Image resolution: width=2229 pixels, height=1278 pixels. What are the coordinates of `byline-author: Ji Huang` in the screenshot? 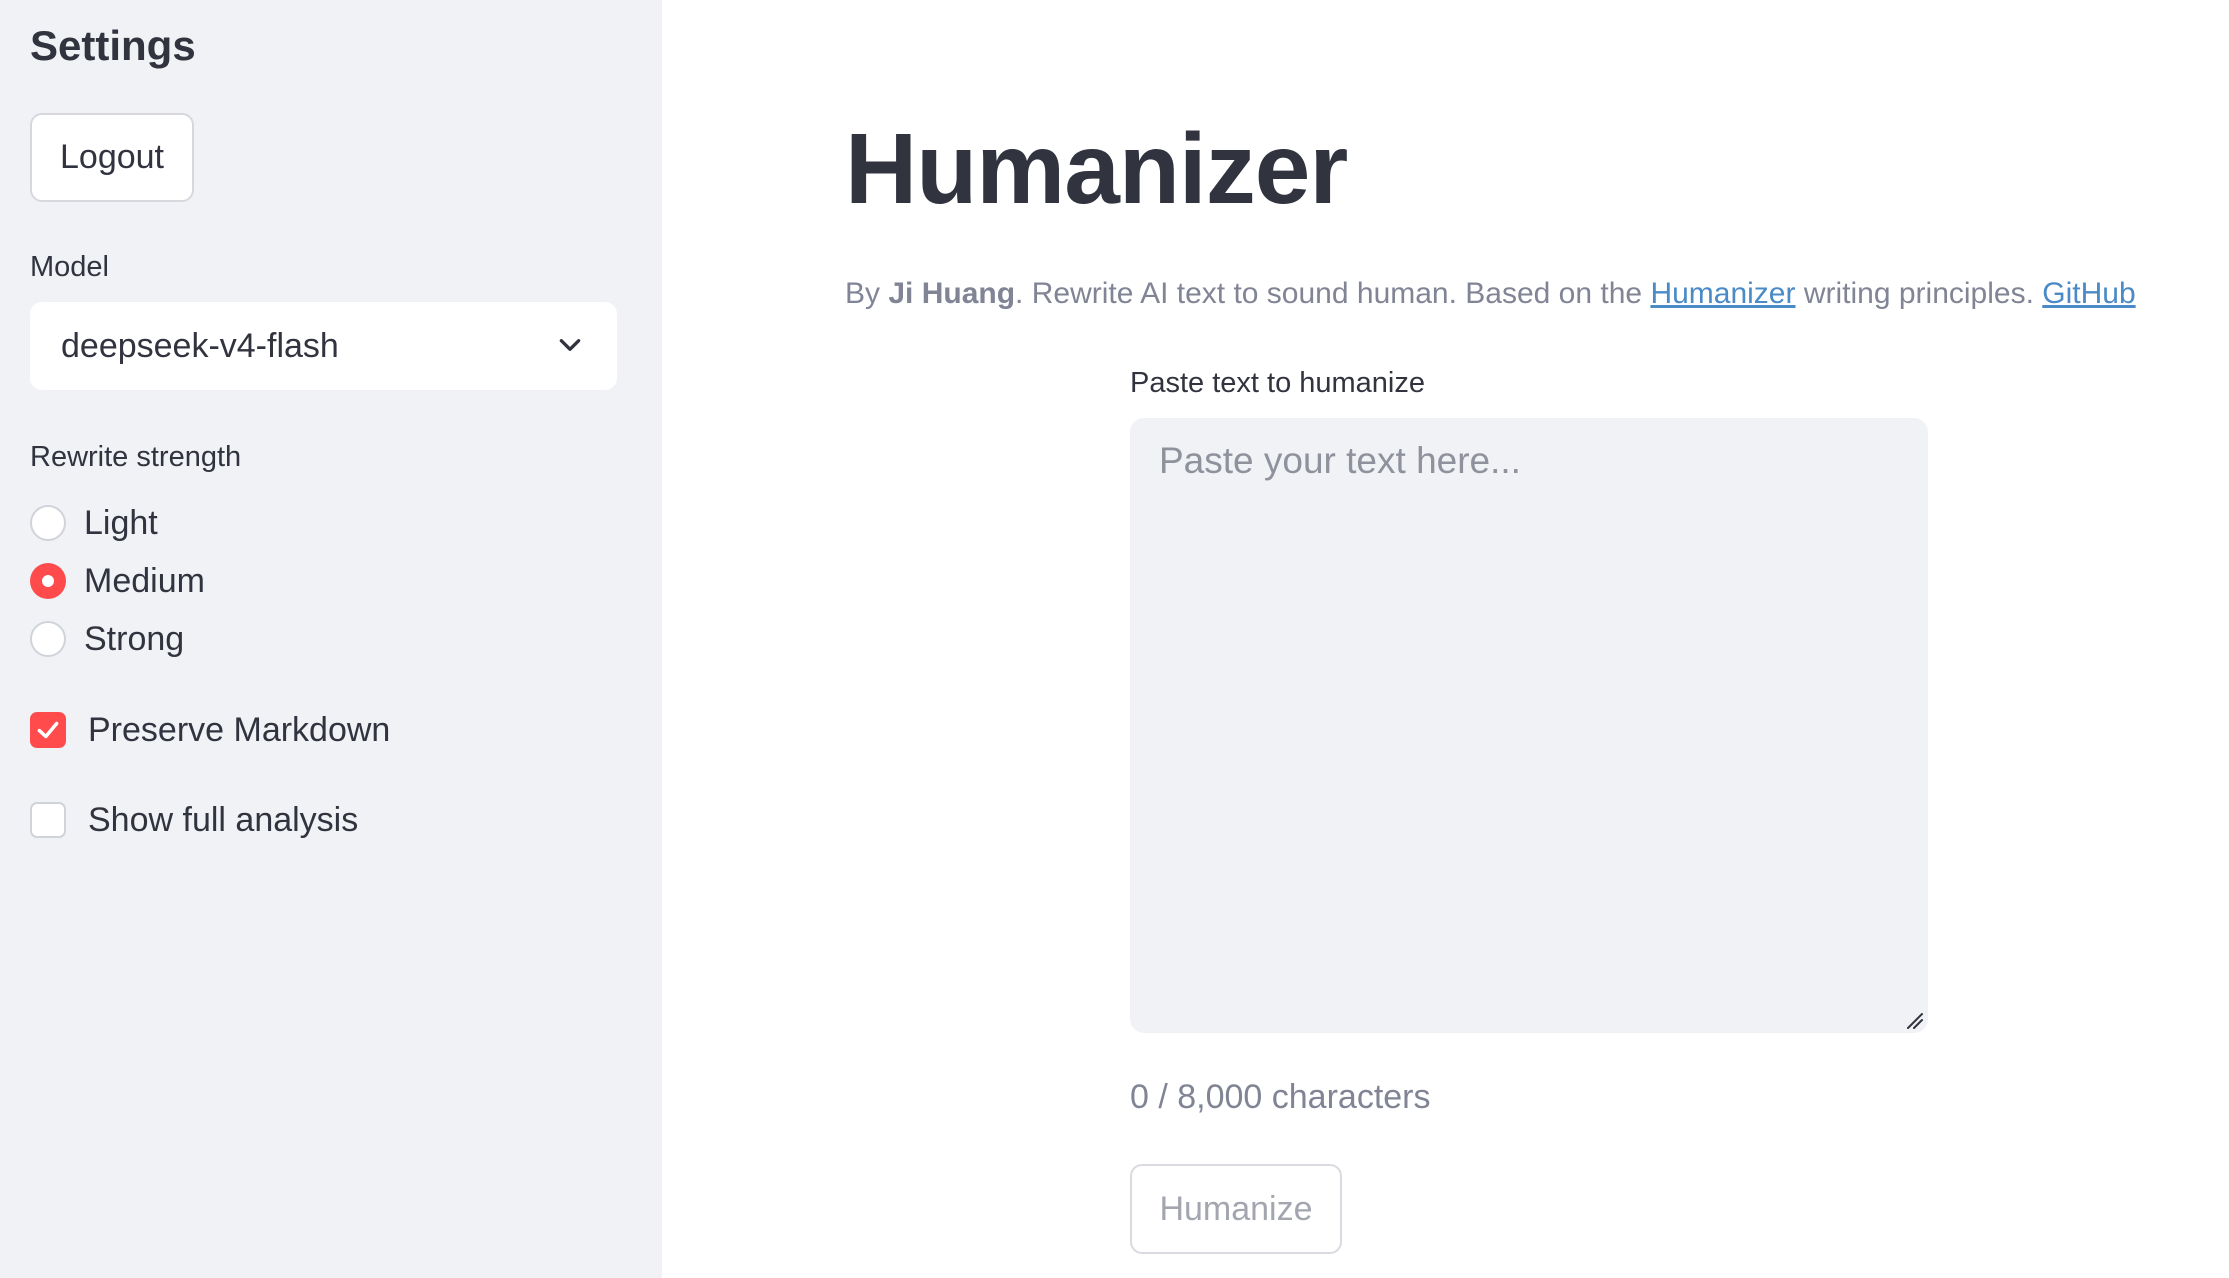 It's located at (952, 293).